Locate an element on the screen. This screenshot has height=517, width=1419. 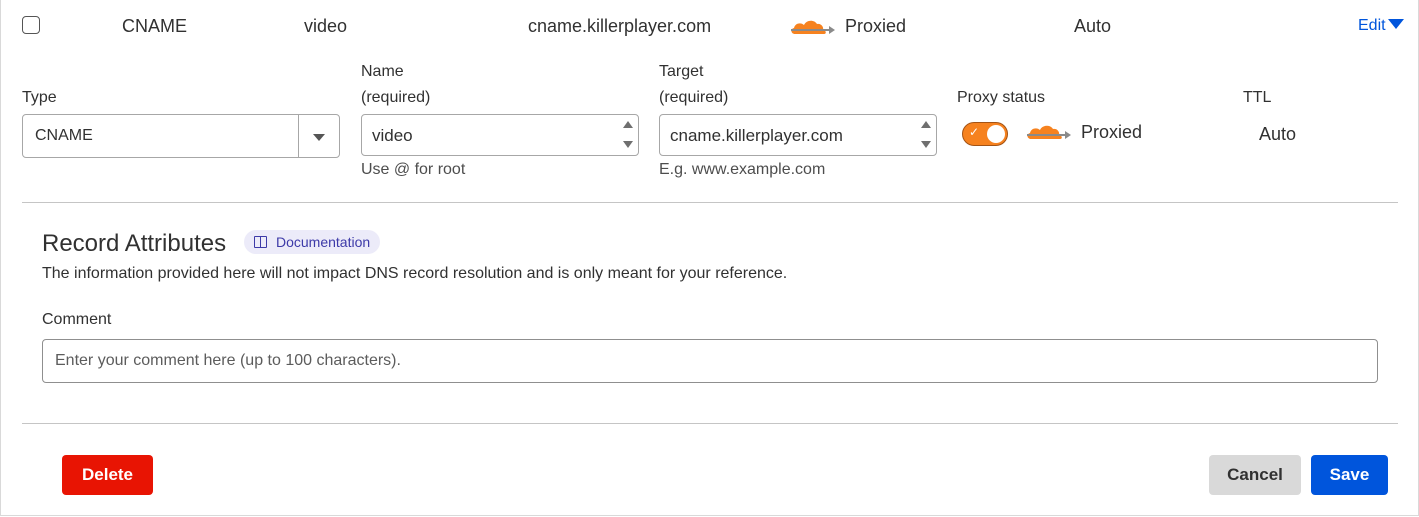
name-help-text: Use @ for root is located at coordinates (413, 169).